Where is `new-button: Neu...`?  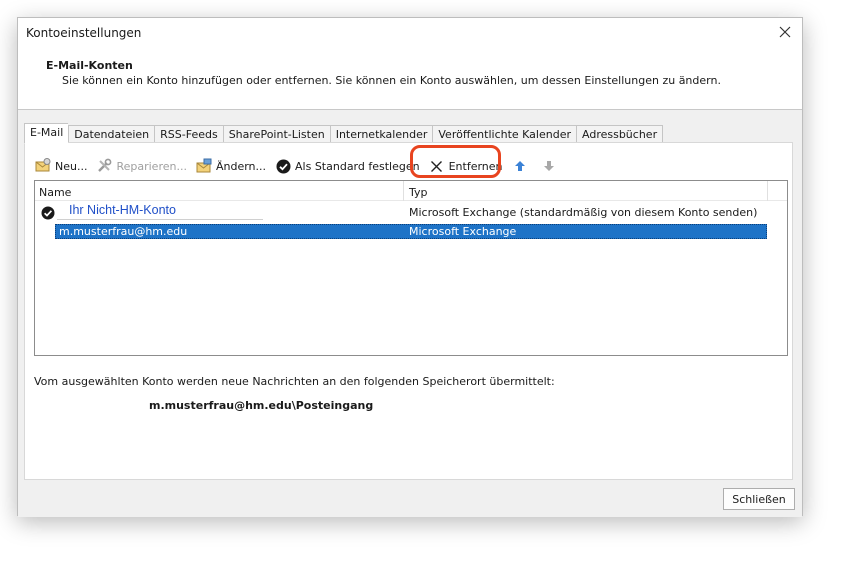 new-button: Neu... is located at coordinates (60, 166).